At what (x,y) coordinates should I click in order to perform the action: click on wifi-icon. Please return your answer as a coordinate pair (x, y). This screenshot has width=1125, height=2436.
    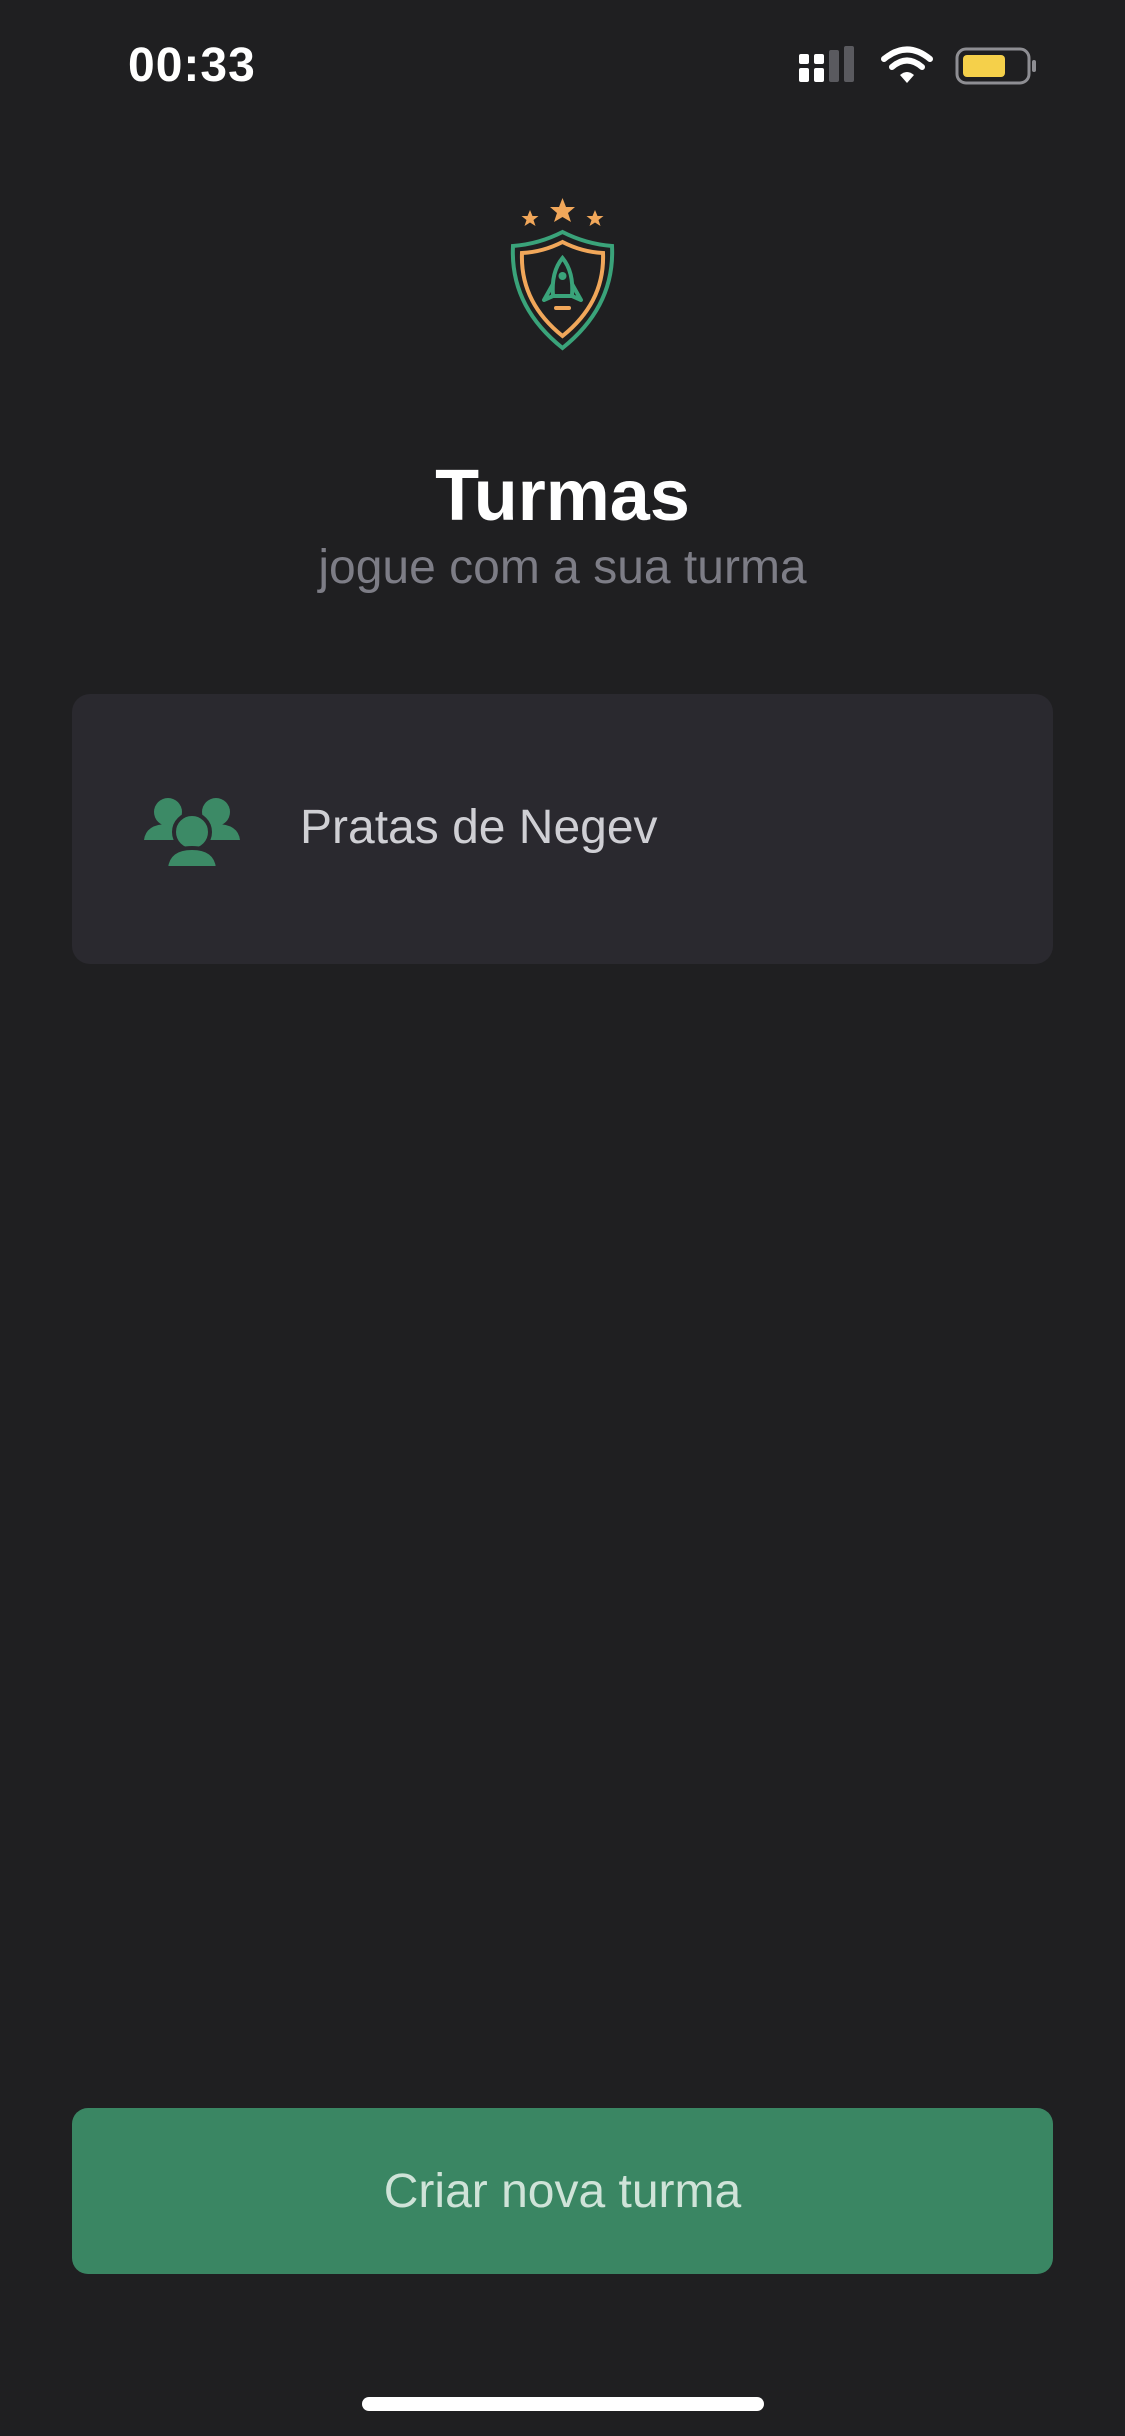
    Looking at the image, I should click on (907, 64).